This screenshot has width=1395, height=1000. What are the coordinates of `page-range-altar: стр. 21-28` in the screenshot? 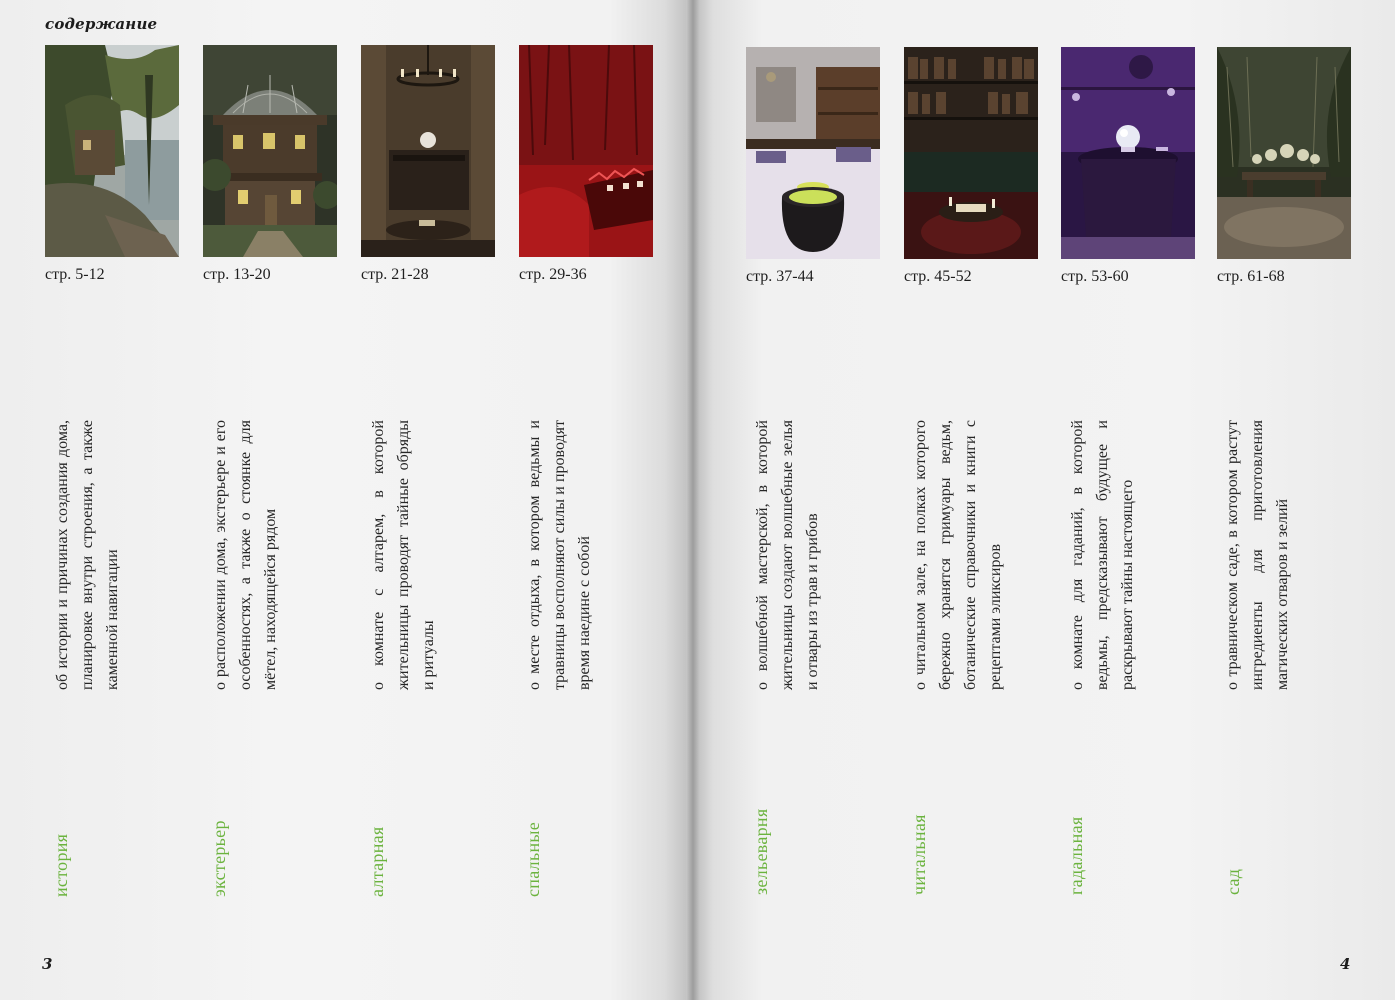 It's located at (395, 274).